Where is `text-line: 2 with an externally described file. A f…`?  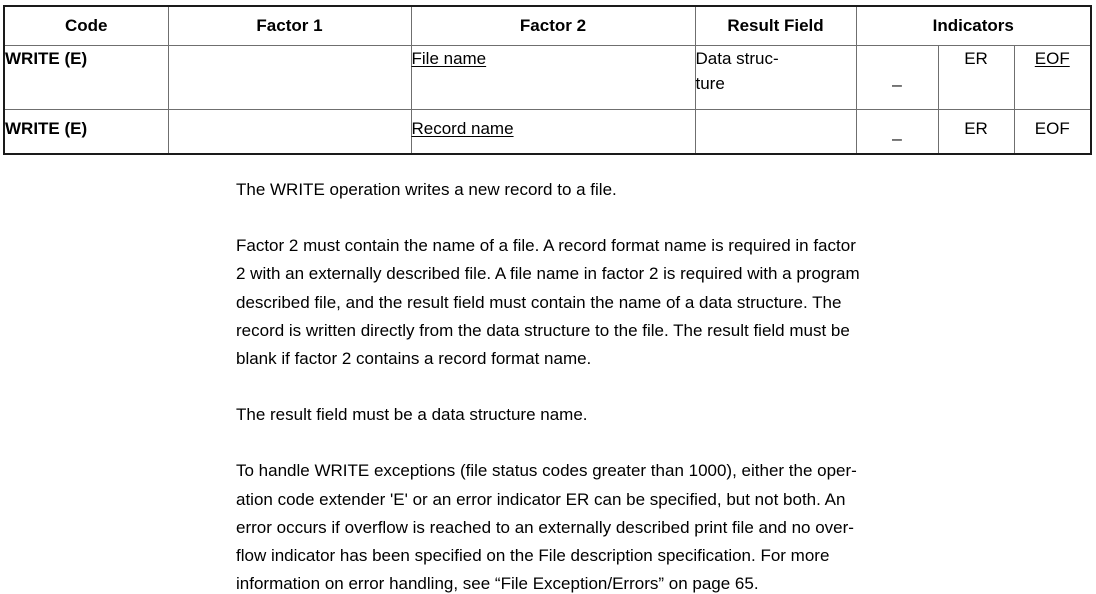
text-line: 2 with an externally described file. A f… is located at coordinates (548, 274).